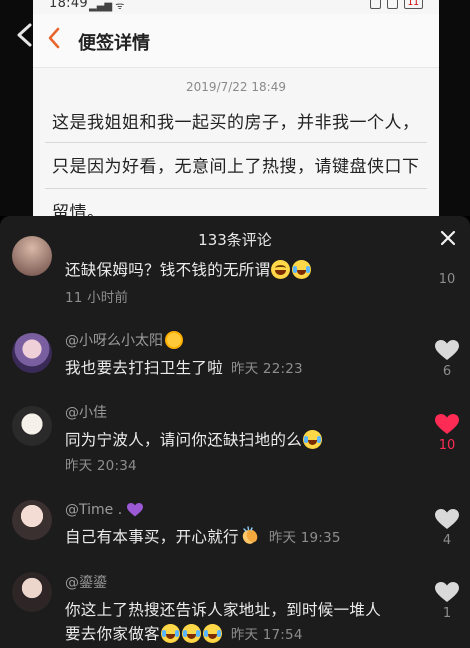 The image size is (470, 648). What do you see at coordinates (54, 40) in the screenshot?
I see `memo-back-icon` at bounding box center [54, 40].